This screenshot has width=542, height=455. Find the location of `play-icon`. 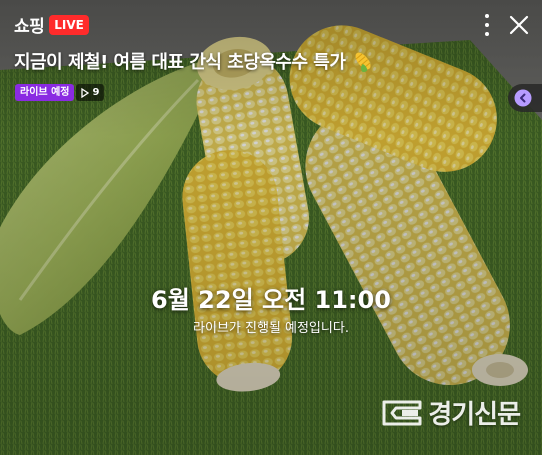

play-icon is located at coordinates (85, 92).